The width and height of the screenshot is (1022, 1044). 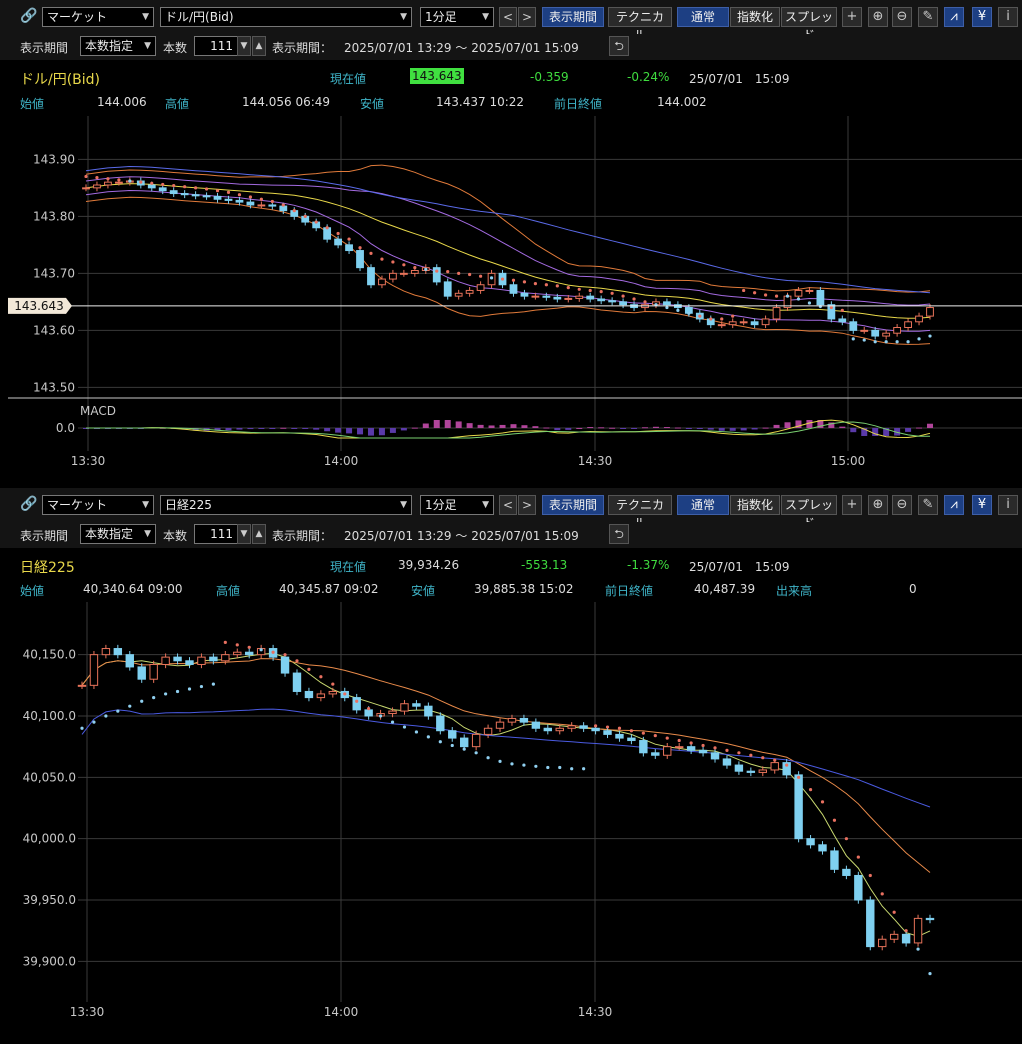 I want to click on symbol-select: 日経225 ▼, so click(x=286, y=505).